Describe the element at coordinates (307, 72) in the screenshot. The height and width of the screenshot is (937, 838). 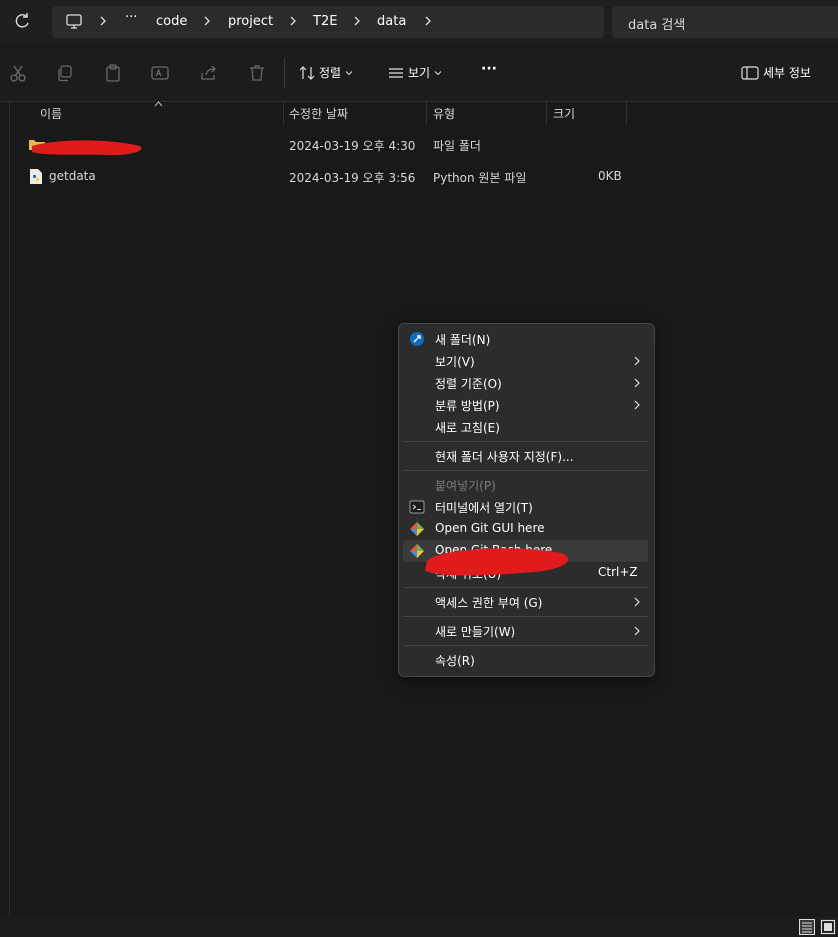
I see `sort-icon` at that location.